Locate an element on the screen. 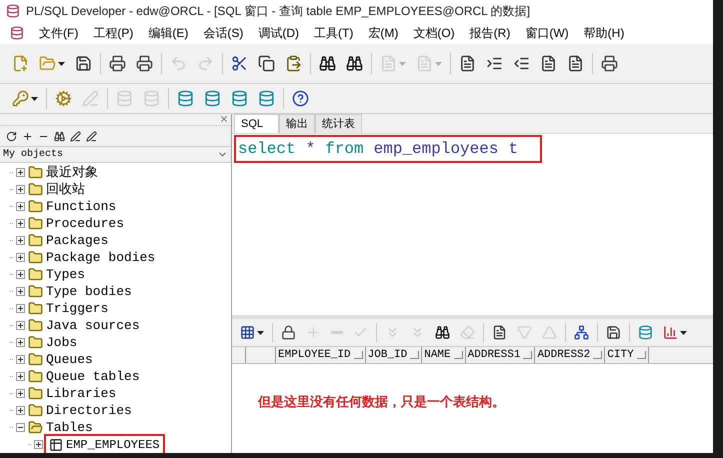 The width and height of the screenshot is (723, 458). tree-item: Queues is located at coordinates (69, 360).